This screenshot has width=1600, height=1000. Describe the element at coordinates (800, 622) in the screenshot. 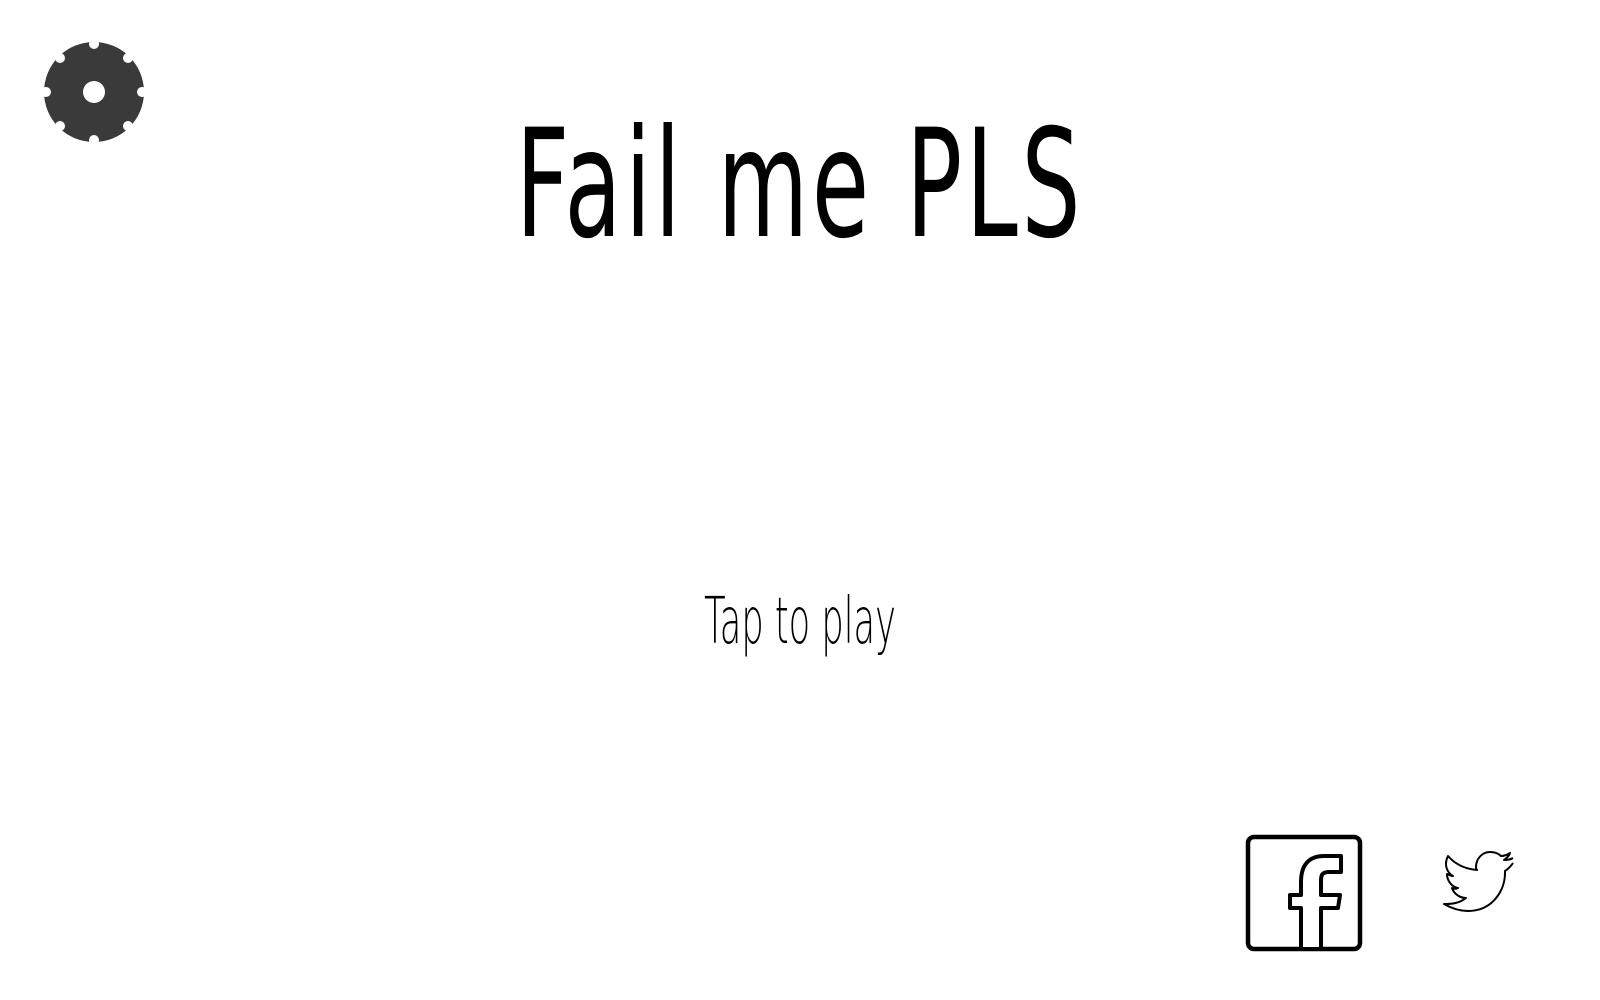

I see `tap-to-play-prompt: Tap to play` at that location.